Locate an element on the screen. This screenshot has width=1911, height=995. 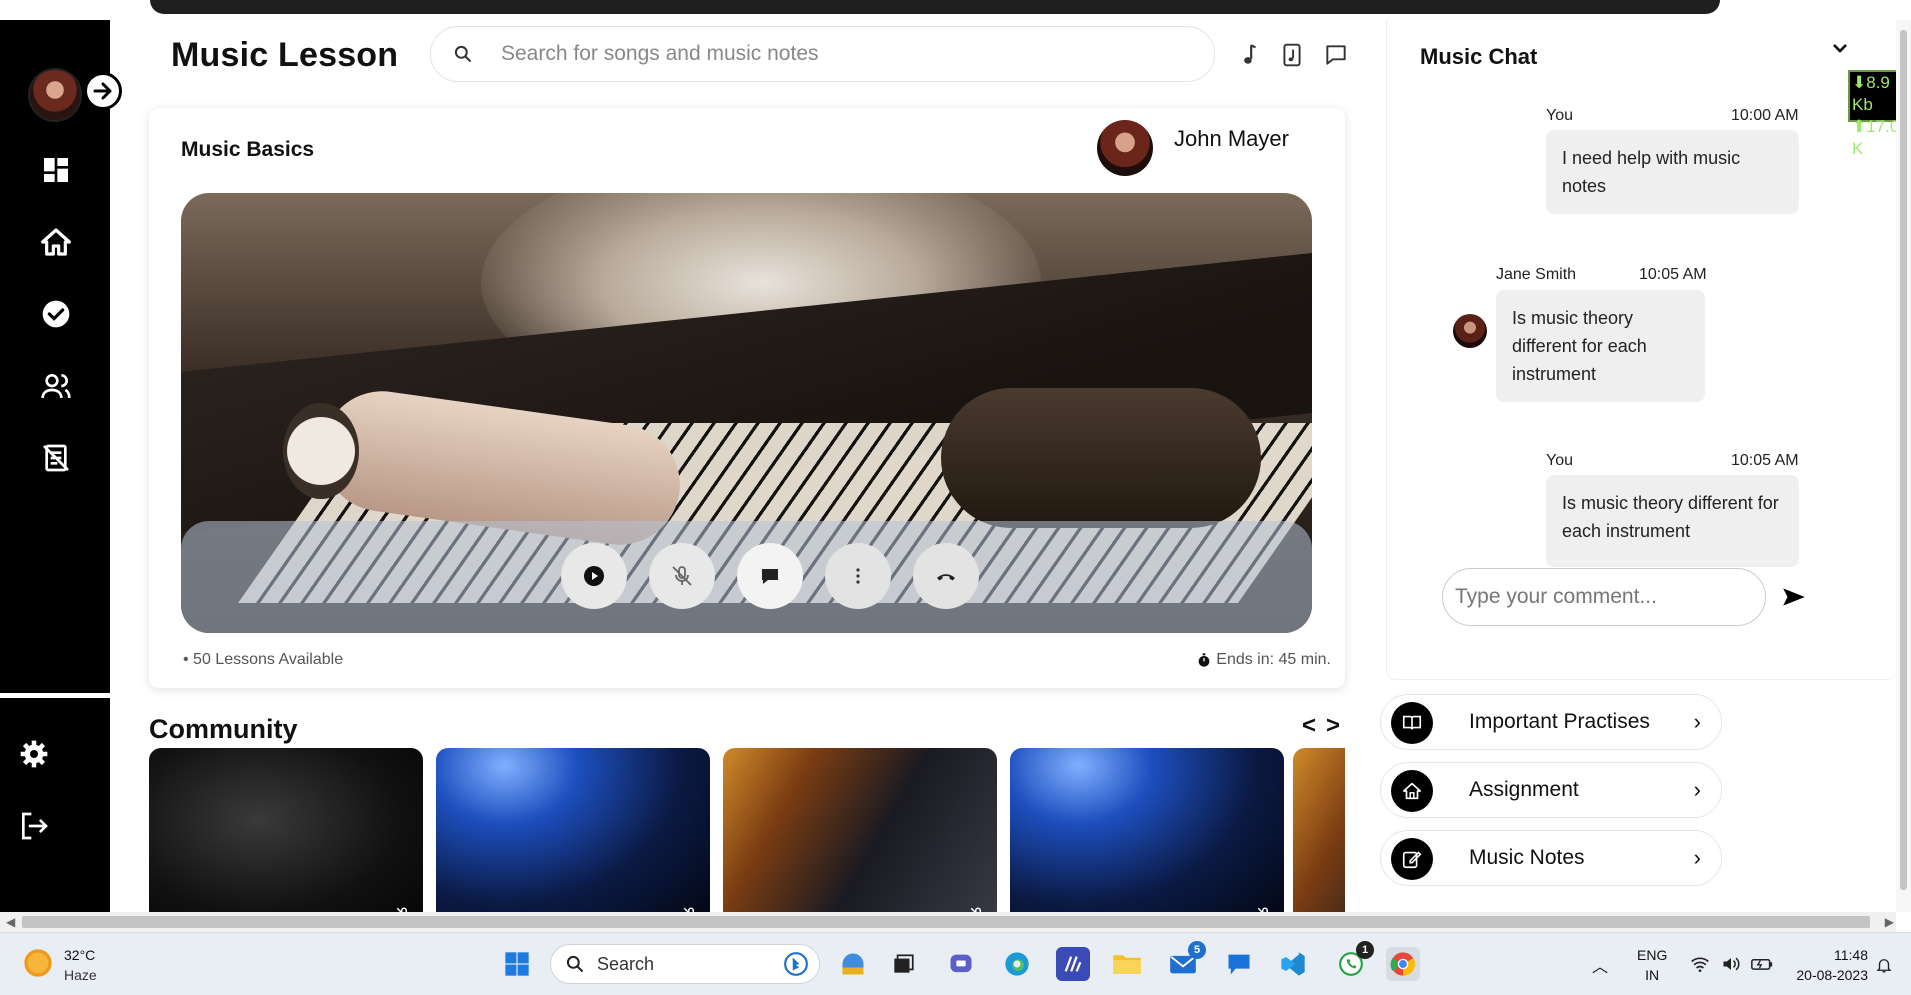
logout-icon is located at coordinates (34, 826).